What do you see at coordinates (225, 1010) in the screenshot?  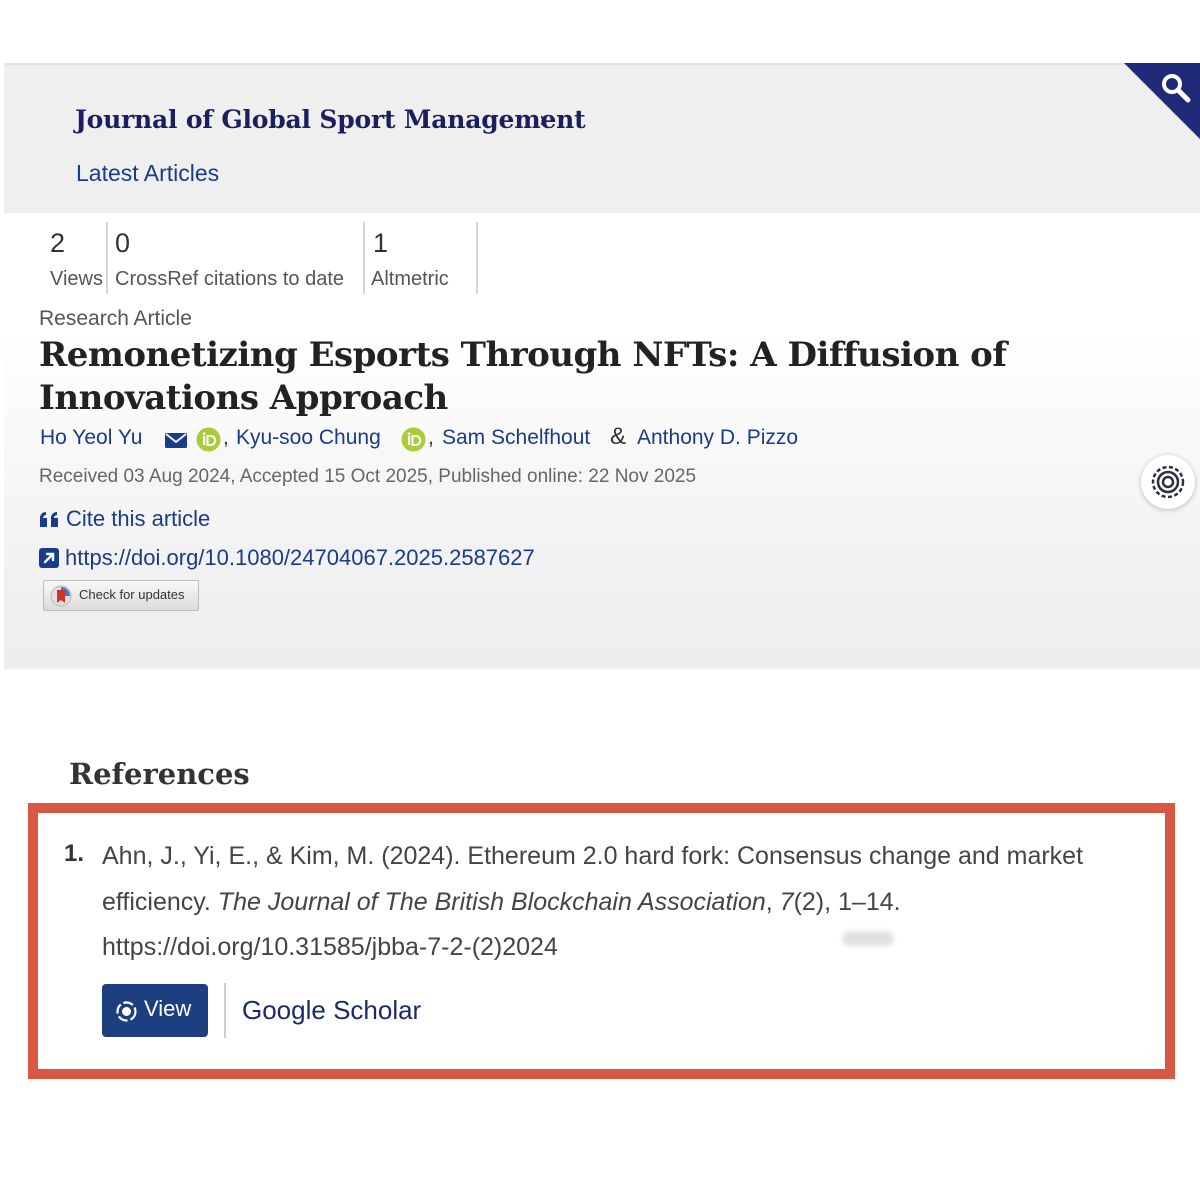 I see `button-divider` at bounding box center [225, 1010].